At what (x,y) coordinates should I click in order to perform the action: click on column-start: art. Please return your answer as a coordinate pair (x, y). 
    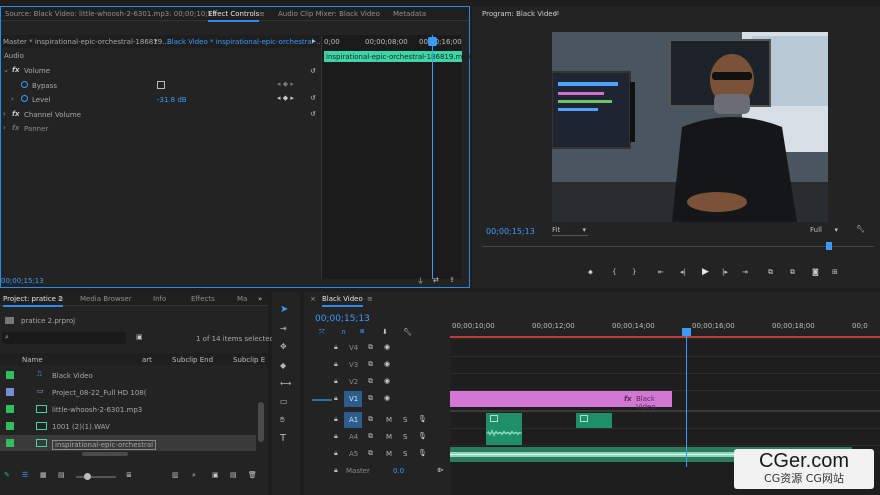
    Looking at the image, I should click on (147, 360).